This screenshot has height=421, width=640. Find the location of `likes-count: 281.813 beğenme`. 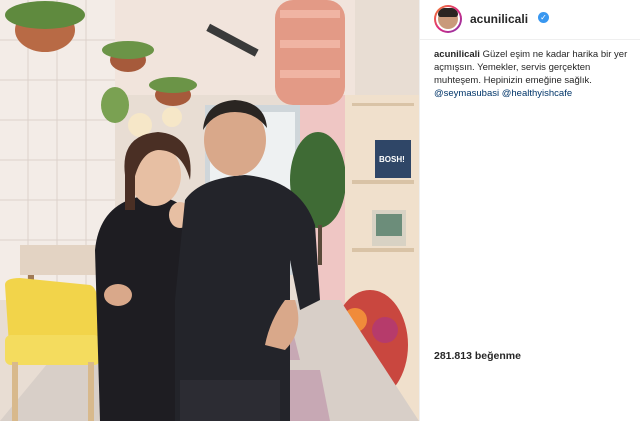

likes-count: 281.813 beğenme is located at coordinates (477, 356).